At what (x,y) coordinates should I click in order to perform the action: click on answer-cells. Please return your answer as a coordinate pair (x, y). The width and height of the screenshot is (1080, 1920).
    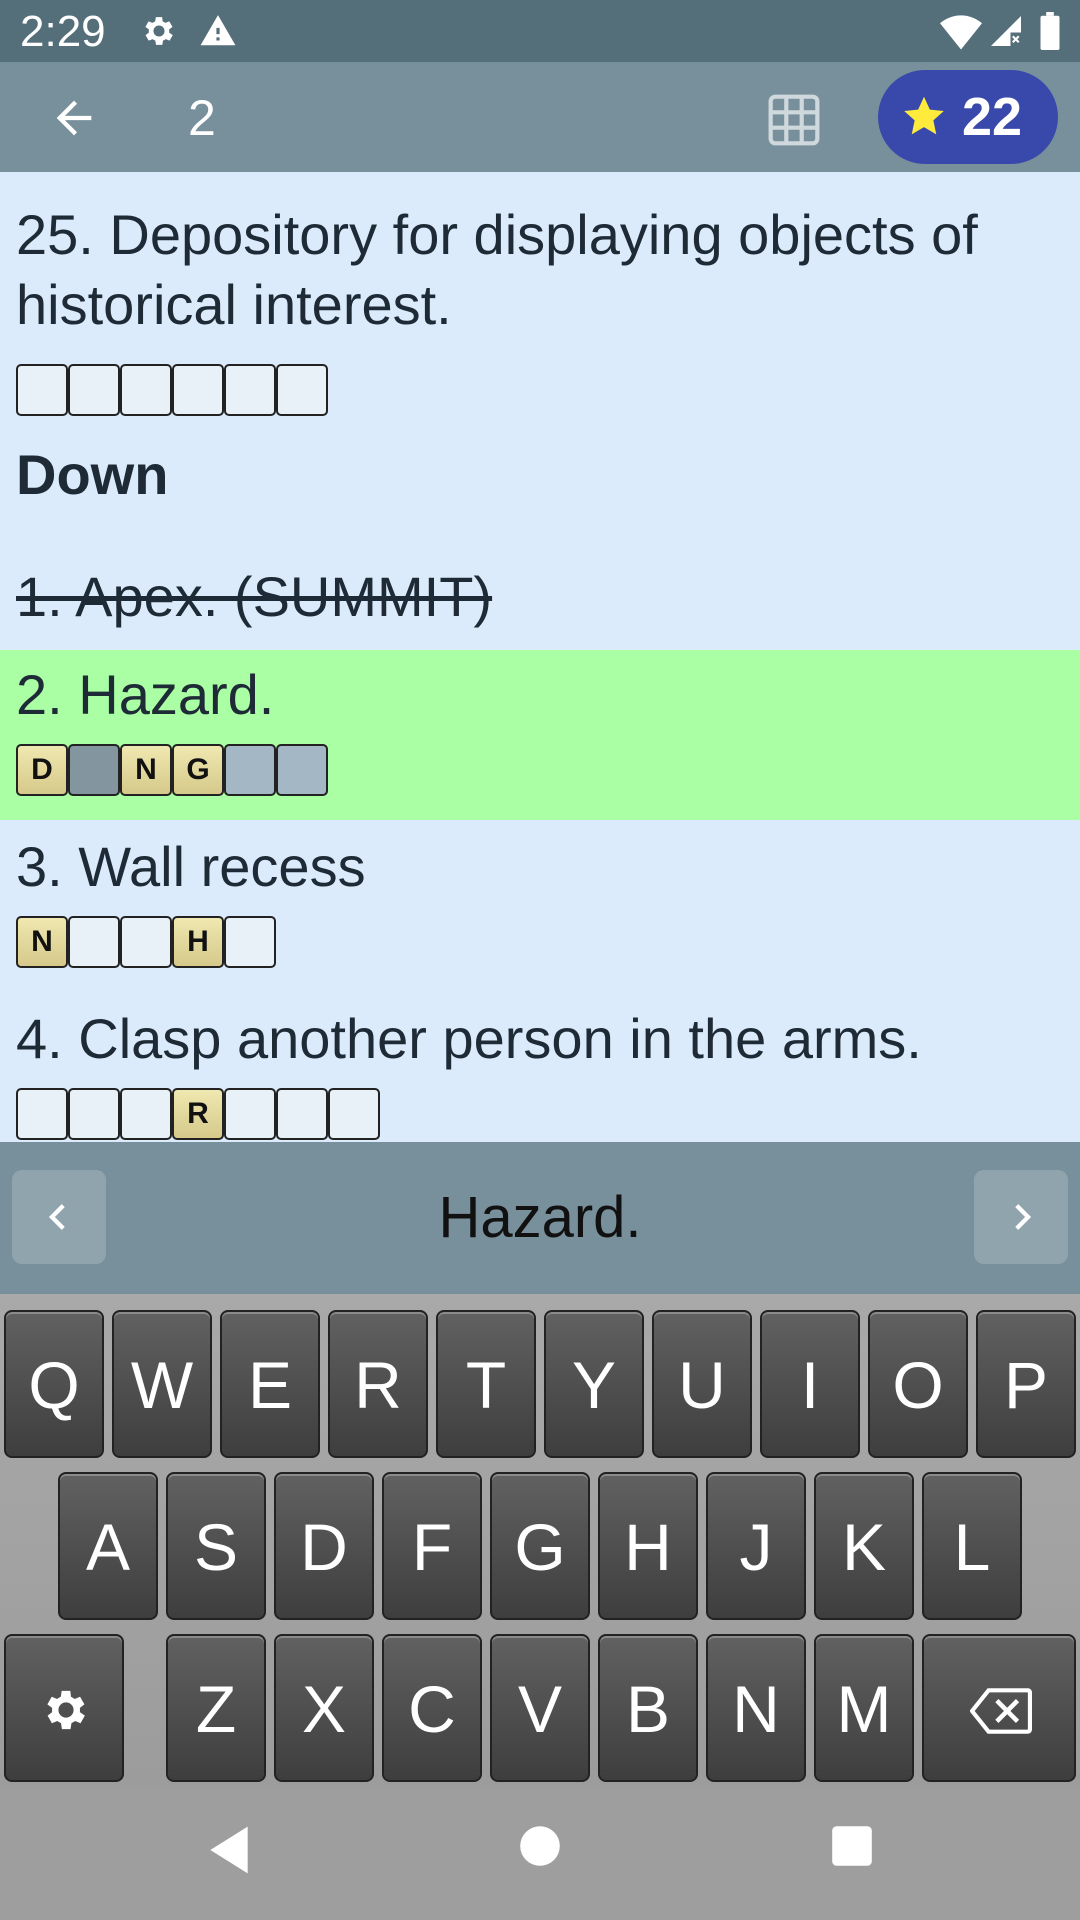
    Looking at the image, I should click on (172, 390).